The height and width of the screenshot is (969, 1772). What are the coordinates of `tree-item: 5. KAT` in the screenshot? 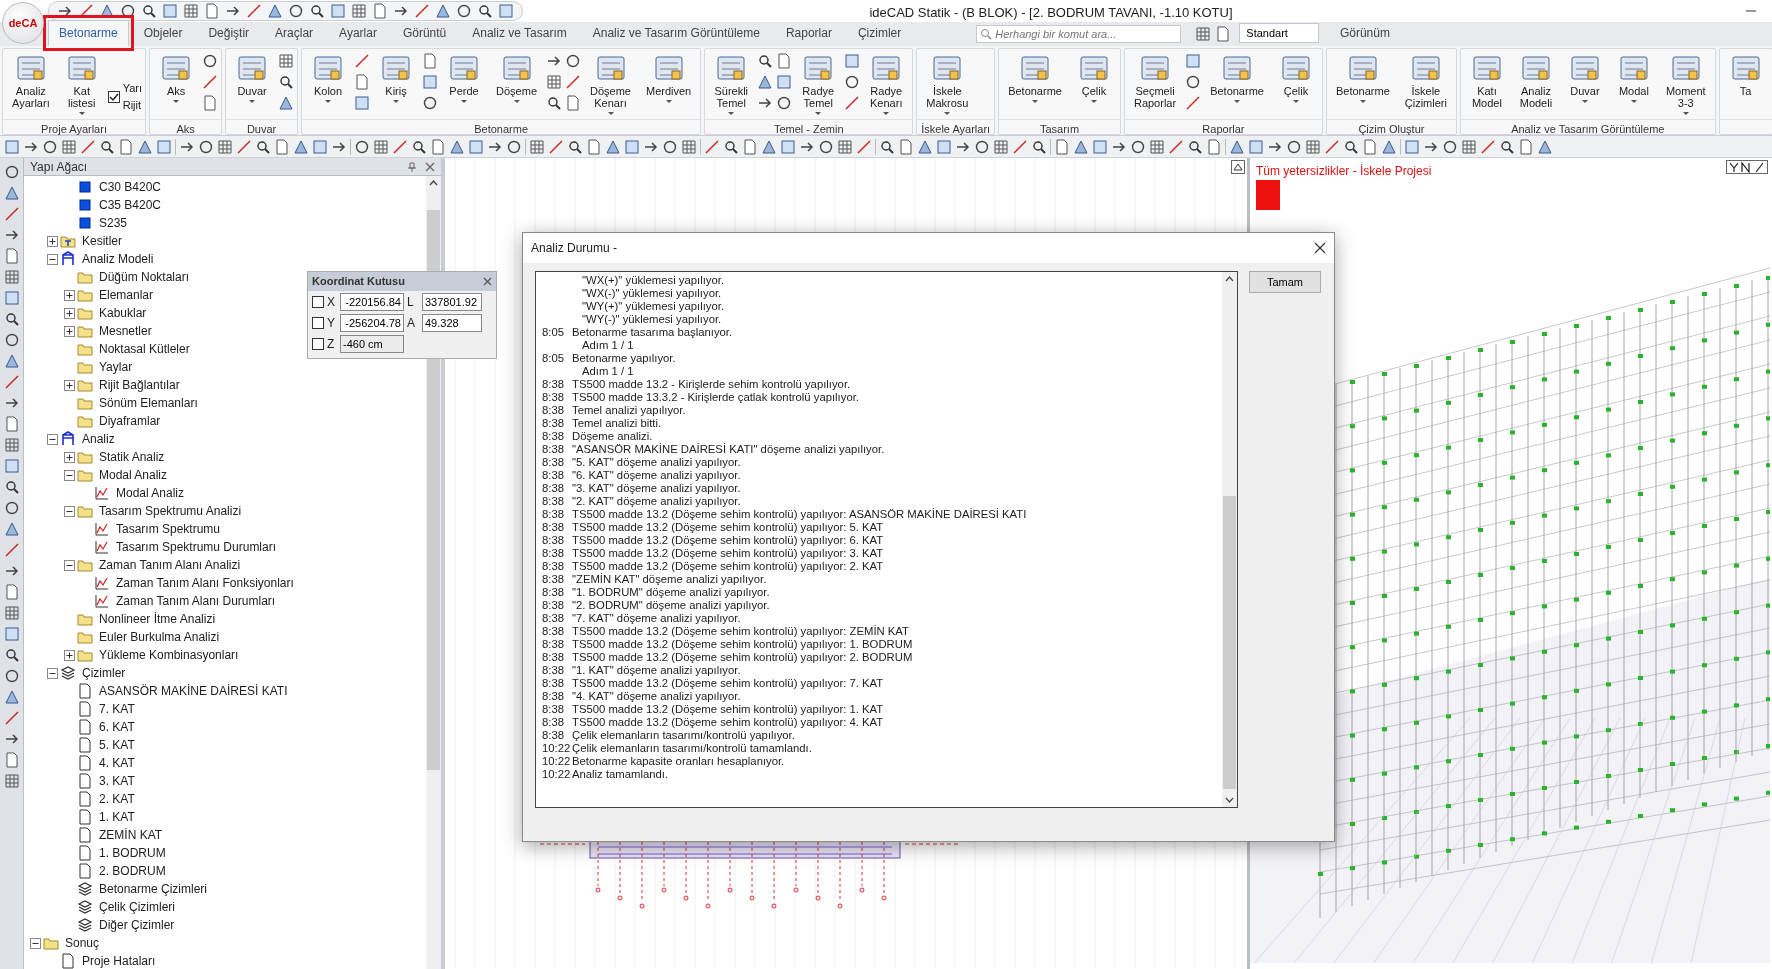 It's located at (117, 745).